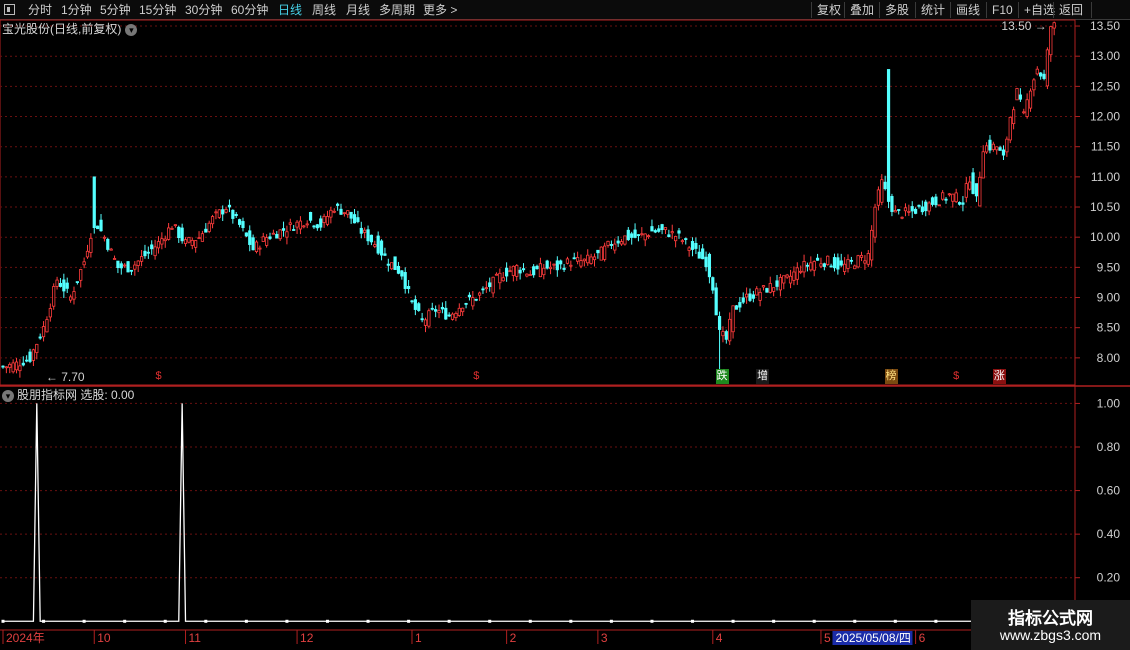  What do you see at coordinates (1023, 26) in the screenshot?
I see `high-price-label: 13.50 →` at bounding box center [1023, 26].